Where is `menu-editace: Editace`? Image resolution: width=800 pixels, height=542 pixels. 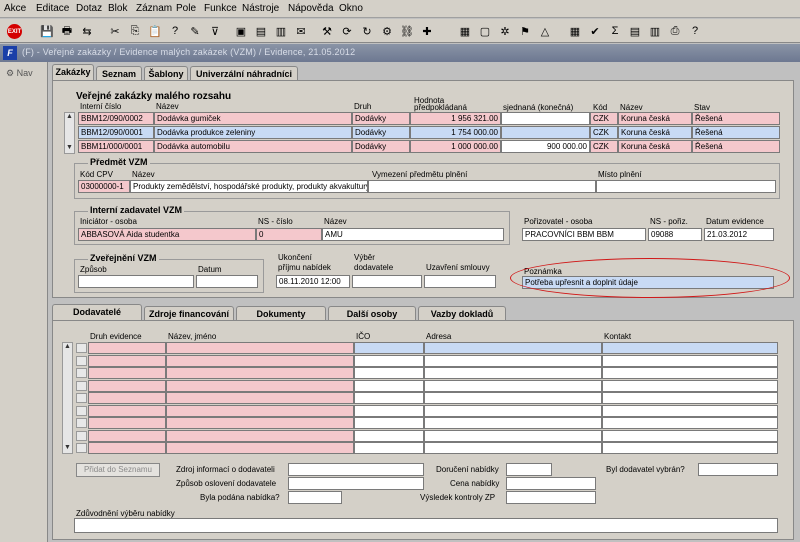 menu-editace: Editace is located at coordinates (52, 8).